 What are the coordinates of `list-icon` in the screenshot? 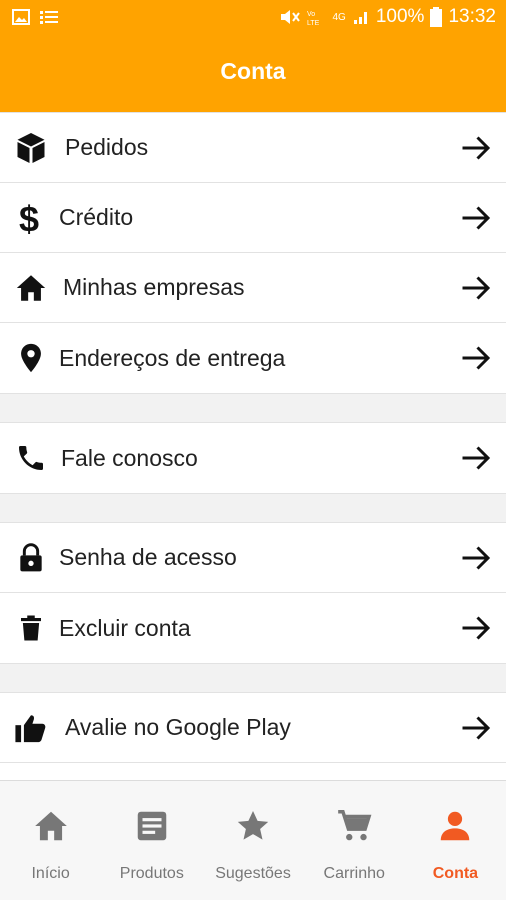 It's located at (152, 826).